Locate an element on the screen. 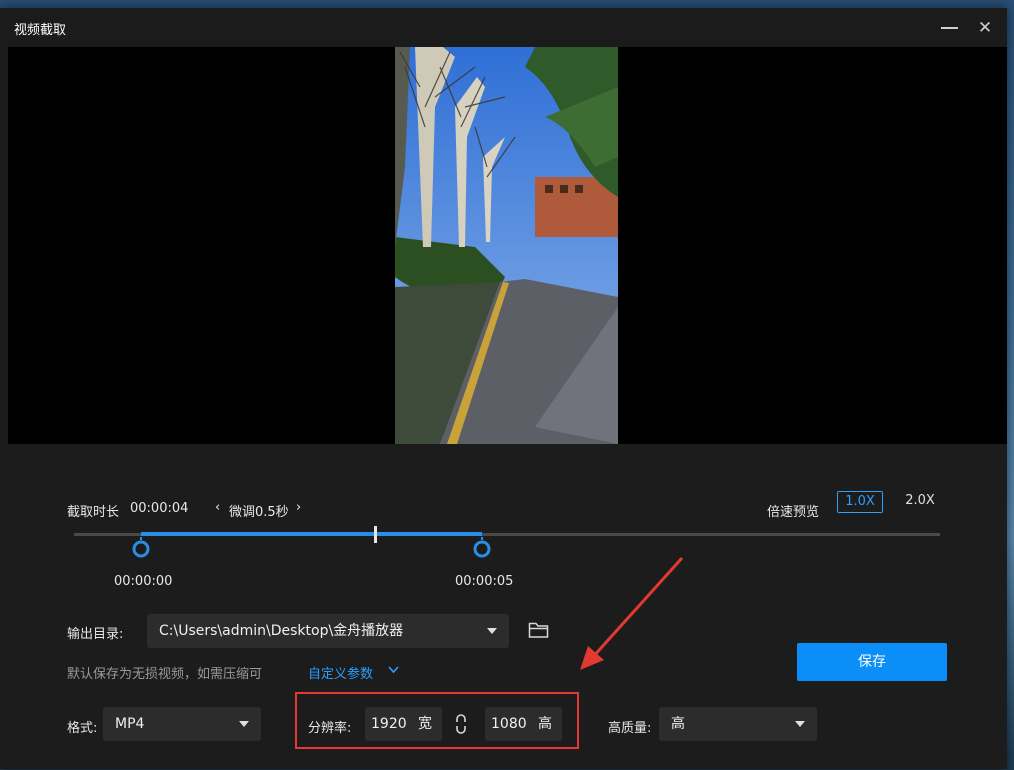 This screenshot has width=1014, height=770. end-handle is located at coordinates (482, 547).